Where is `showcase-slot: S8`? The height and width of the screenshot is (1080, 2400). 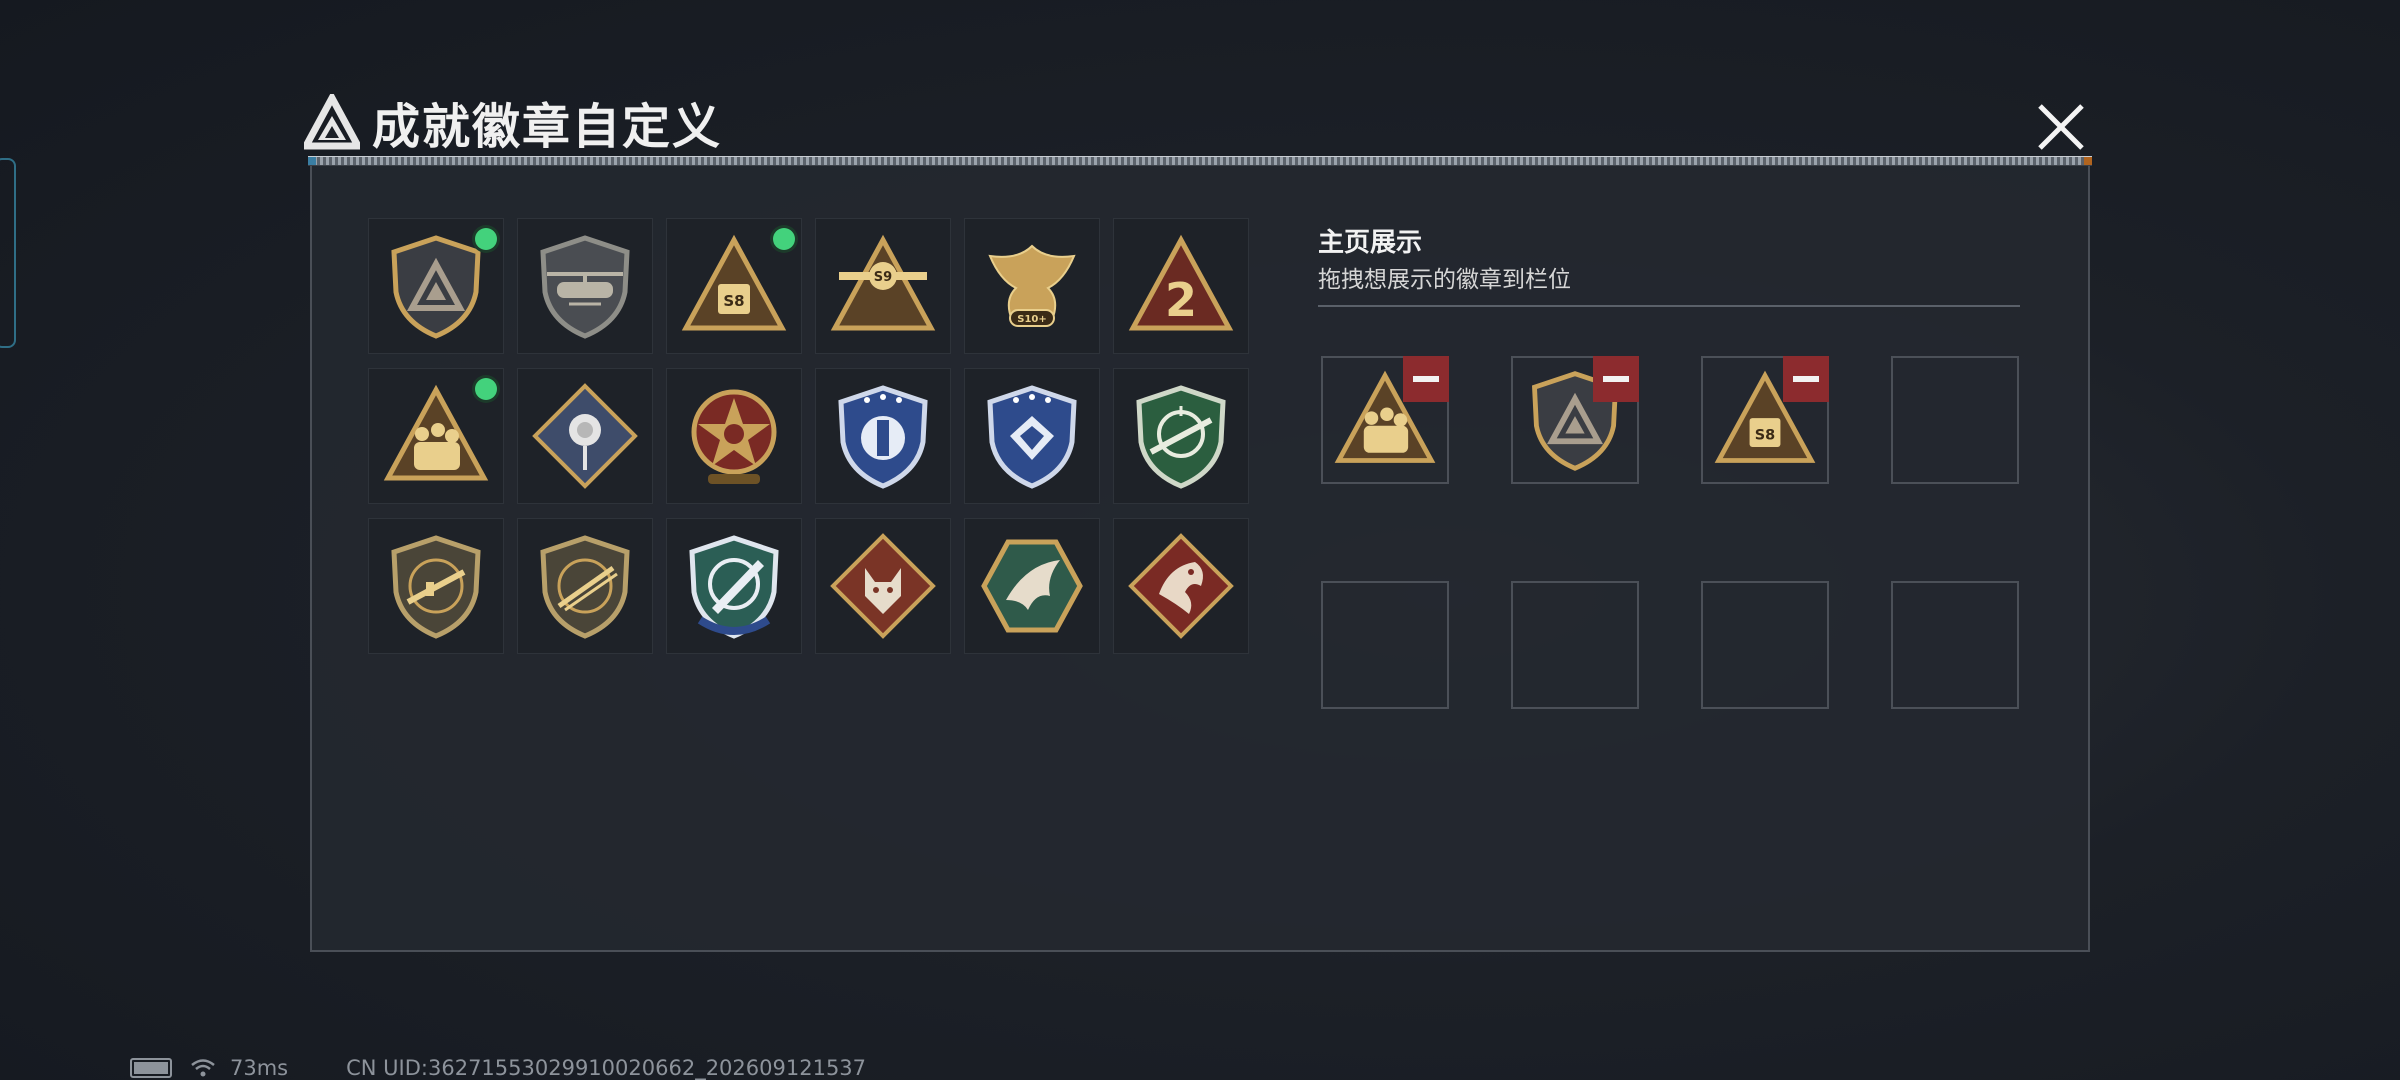
showcase-slot: S8 is located at coordinates (1765, 420).